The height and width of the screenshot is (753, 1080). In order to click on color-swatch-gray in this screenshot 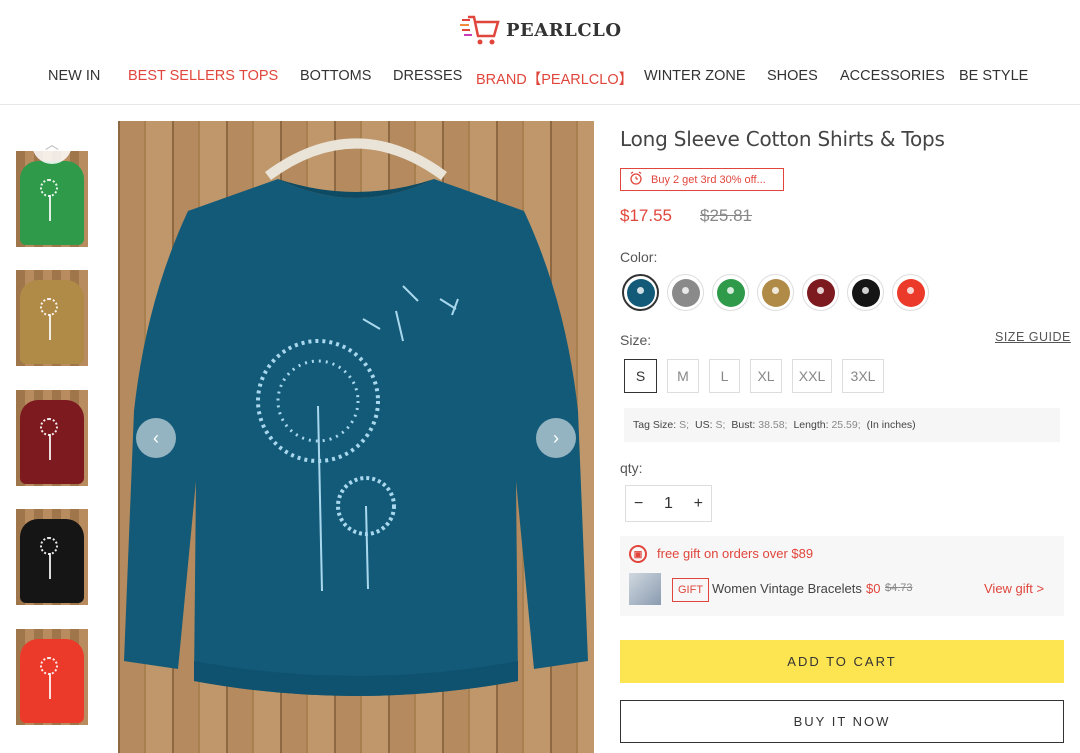, I will do `click(685, 292)`.